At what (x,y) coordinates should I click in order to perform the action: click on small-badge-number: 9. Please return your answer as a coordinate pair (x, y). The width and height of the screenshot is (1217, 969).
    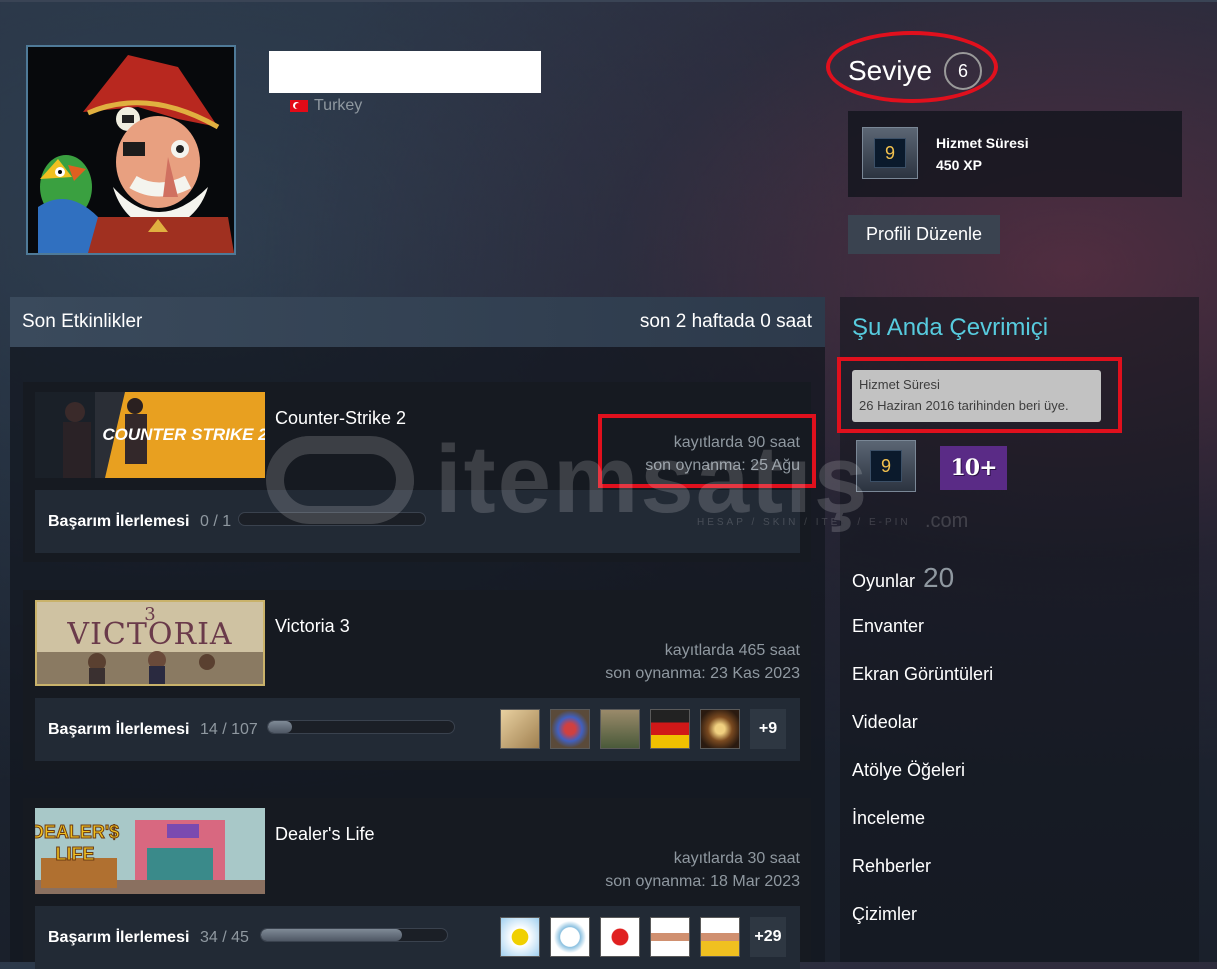
    Looking at the image, I should click on (886, 466).